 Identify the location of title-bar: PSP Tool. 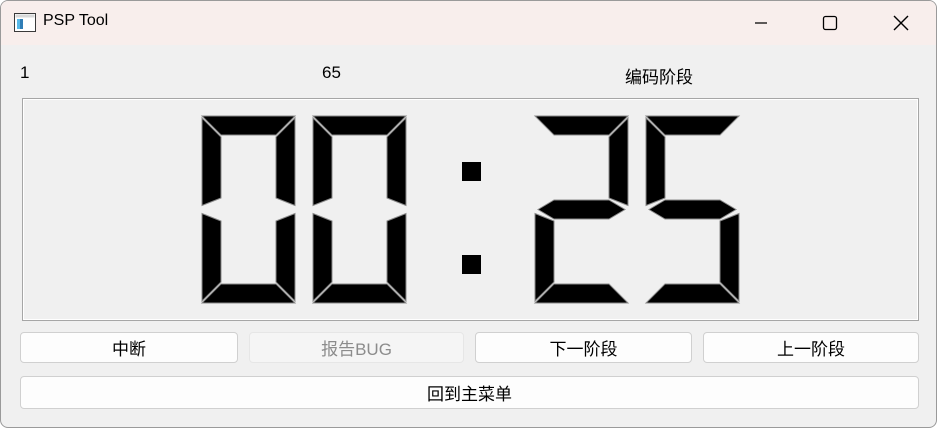
(468, 23).